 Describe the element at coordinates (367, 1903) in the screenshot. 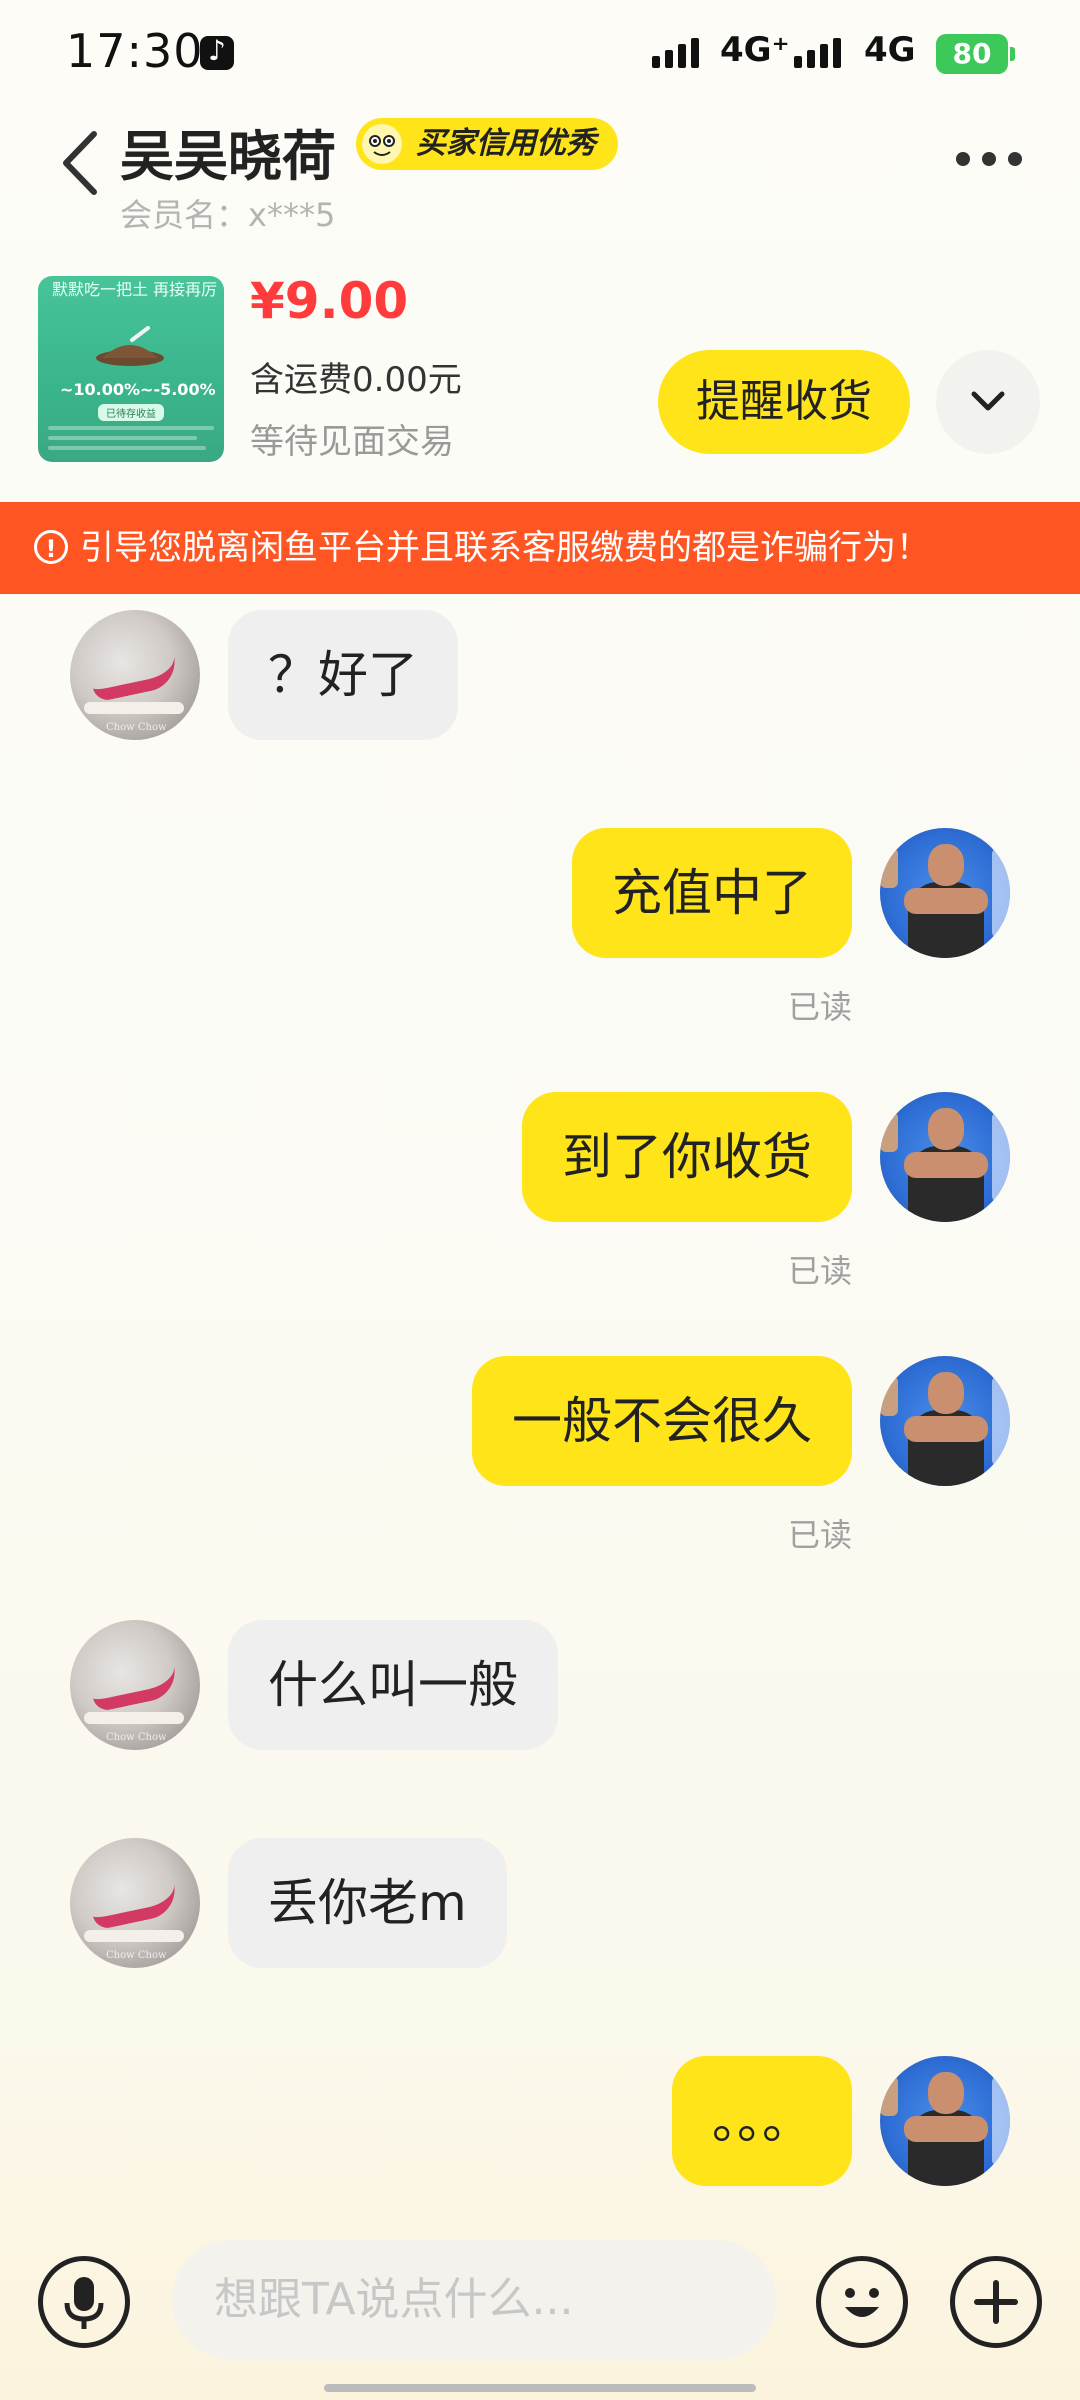

I see `message-bubble-incoming: 丢你老m` at that location.